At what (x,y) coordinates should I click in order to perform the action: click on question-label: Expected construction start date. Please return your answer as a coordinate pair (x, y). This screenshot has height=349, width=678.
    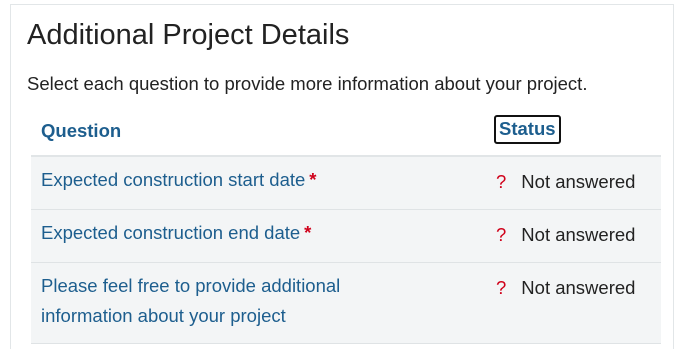
    Looking at the image, I should click on (173, 179).